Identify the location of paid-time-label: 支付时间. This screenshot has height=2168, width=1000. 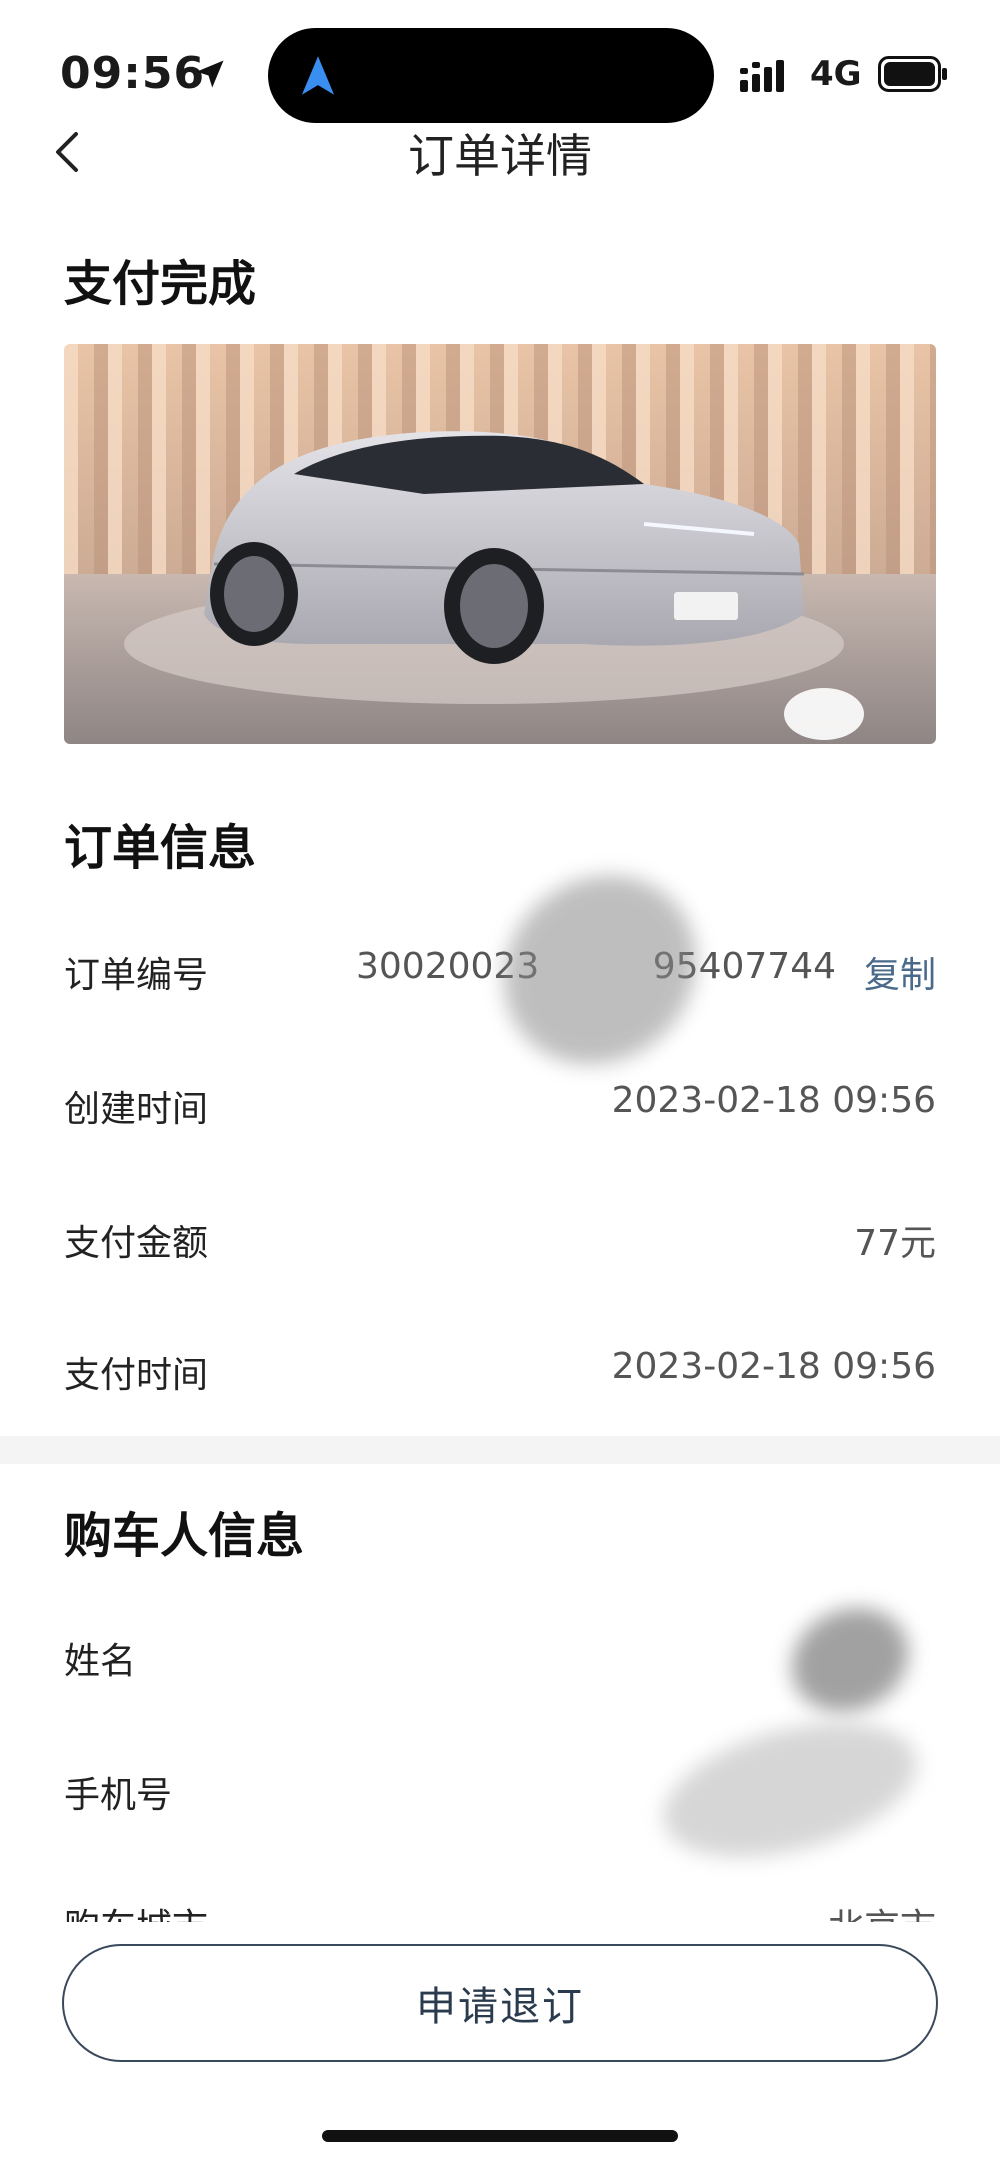
(136, 1375).